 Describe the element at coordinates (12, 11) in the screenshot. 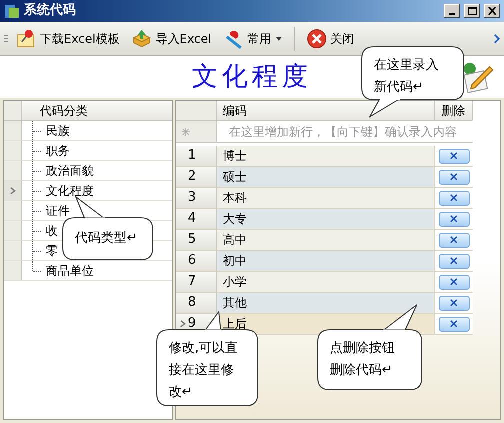

I see `app-icon` at that location.